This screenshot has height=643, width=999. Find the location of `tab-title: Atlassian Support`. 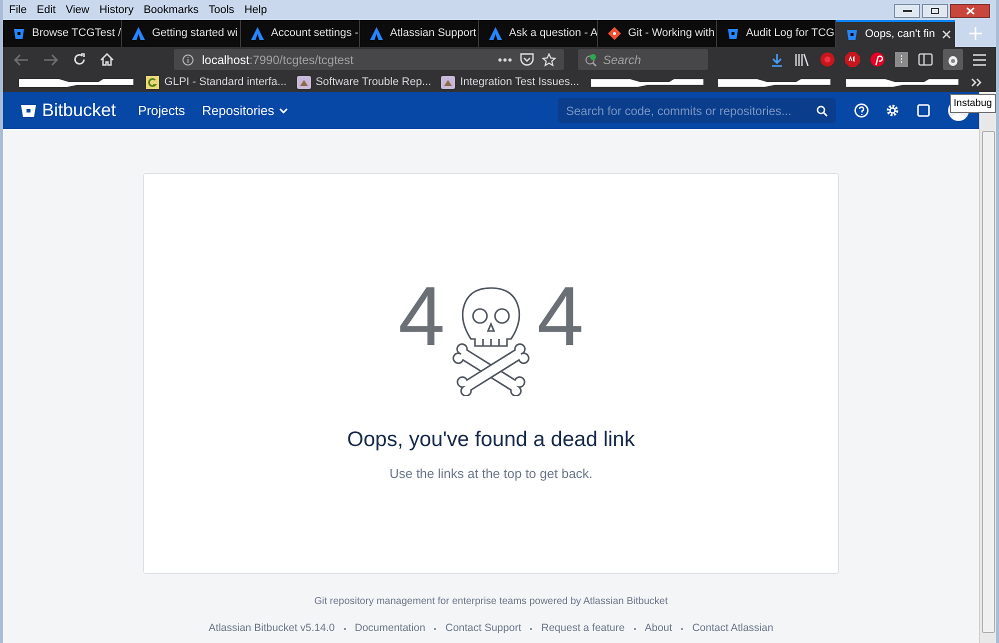

tab-title: Atlassian Support is located at coordinates (433, 34).